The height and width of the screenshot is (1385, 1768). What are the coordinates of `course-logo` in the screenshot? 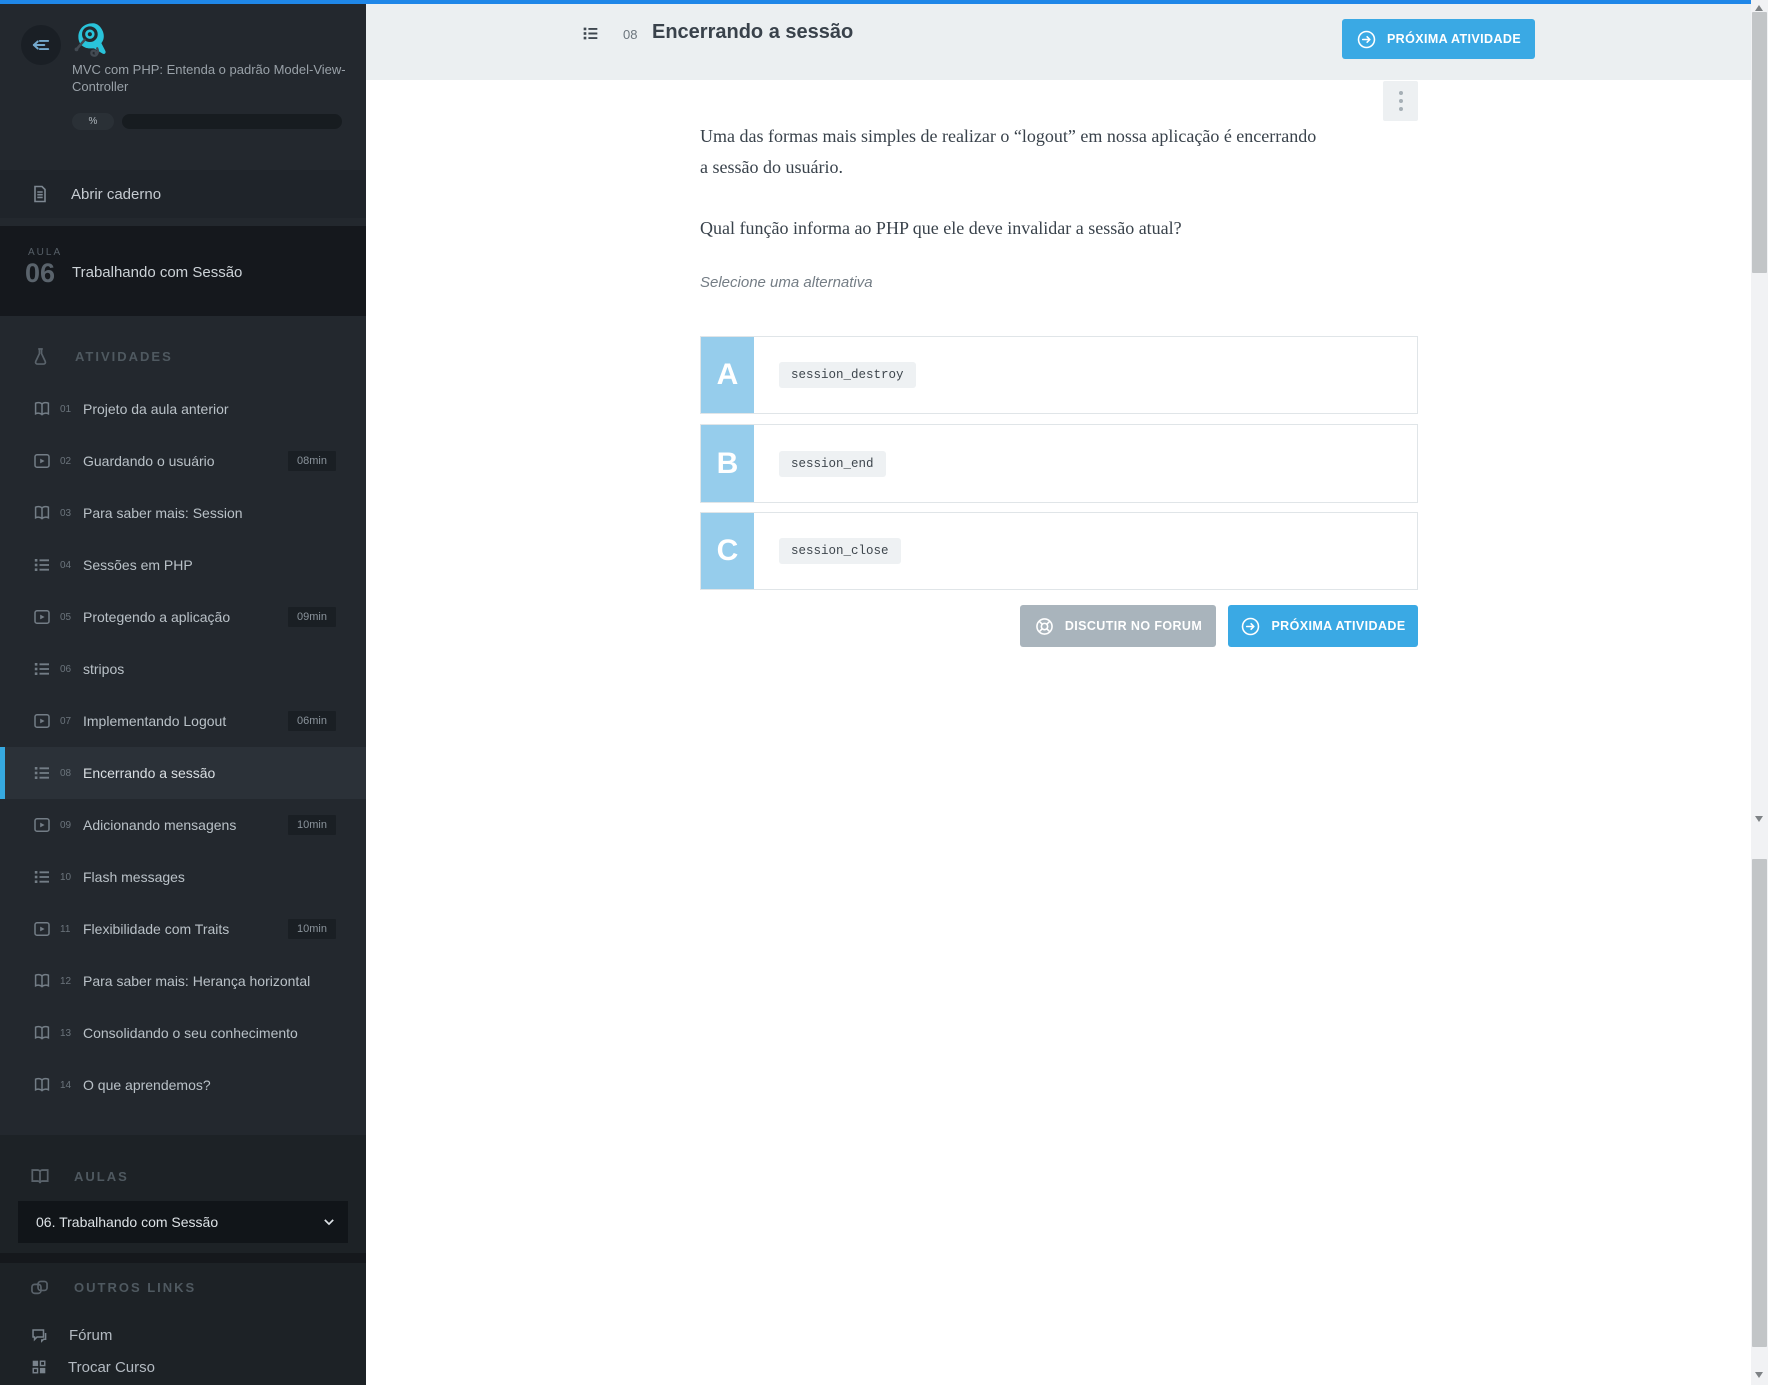 It's located at (93, 41).